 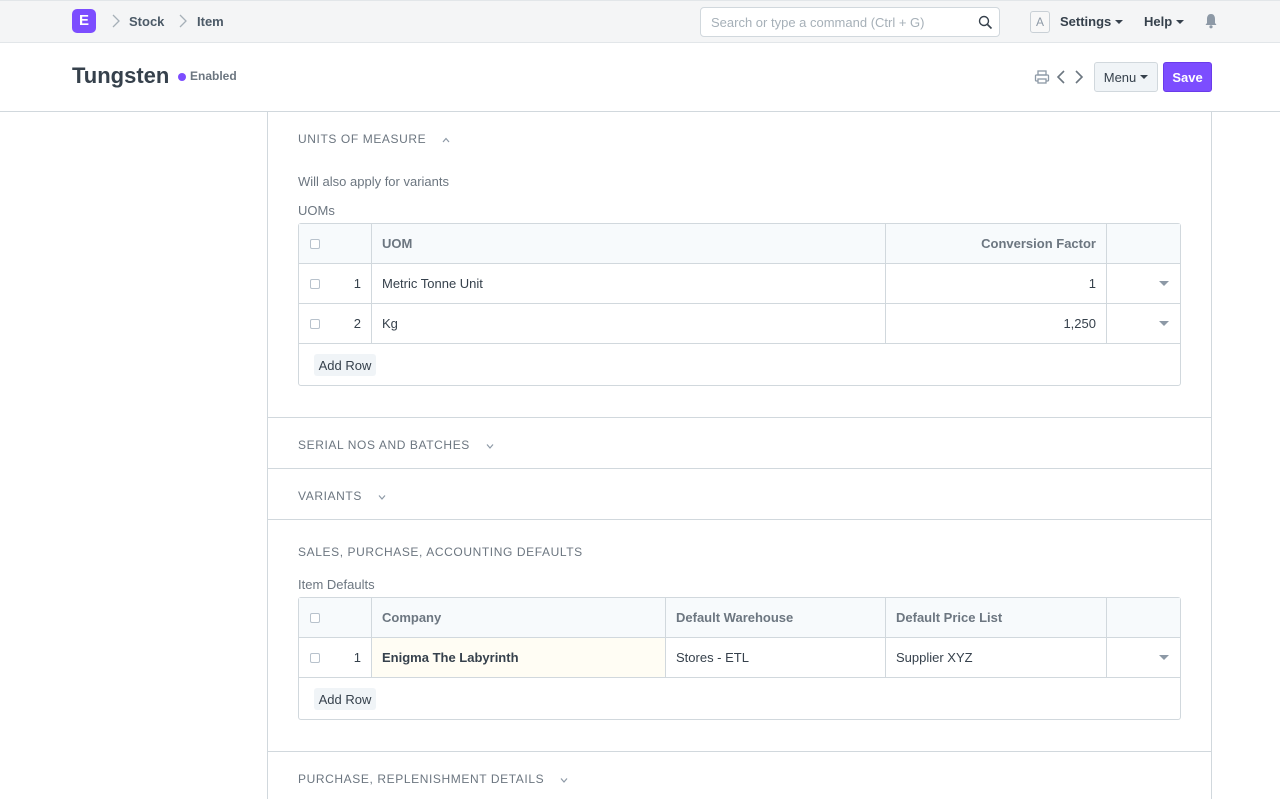 What do you see at coordinates (985, 22) in the screenshot?
I see `search-icon` at bounding box center [985, 22].